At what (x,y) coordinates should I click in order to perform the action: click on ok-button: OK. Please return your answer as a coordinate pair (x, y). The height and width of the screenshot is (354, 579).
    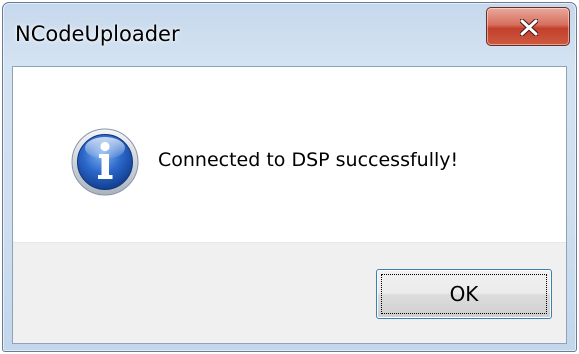
    Looking at the image, I should click on (464, 294).